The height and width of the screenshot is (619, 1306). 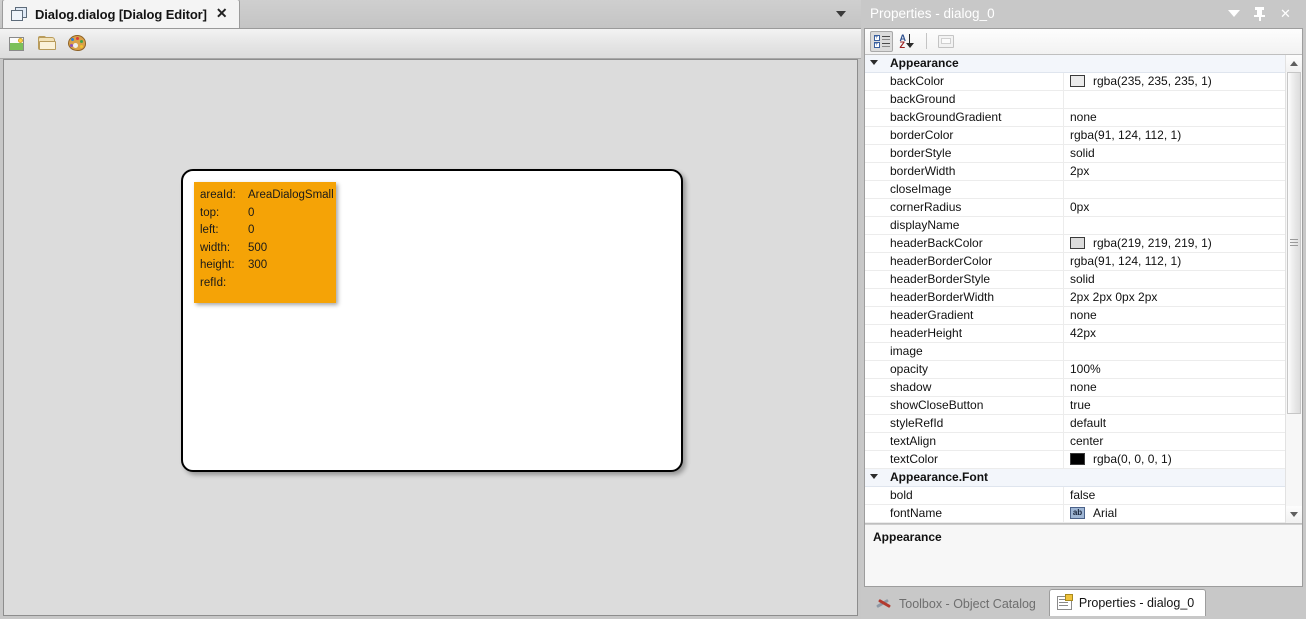 I want to click on property-row: borderStyle solid, so click(x=1075, y=153).